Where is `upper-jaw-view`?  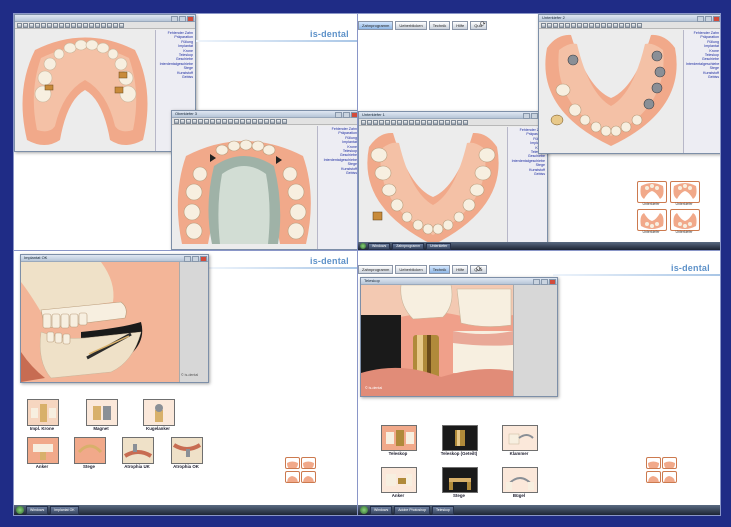 upper-jaw-view is located at coordinates (85, 90).